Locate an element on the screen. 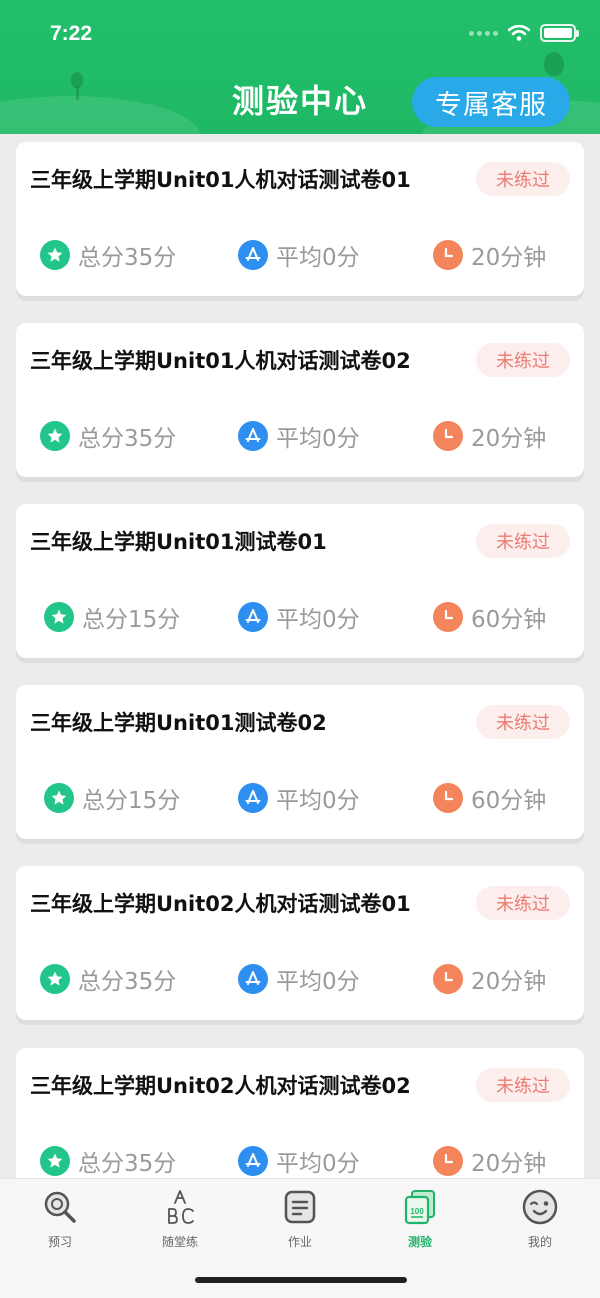 The height and width of the screenshot is (1298, 600). tab-label: 测验 is located at coordinates (419, 1242).